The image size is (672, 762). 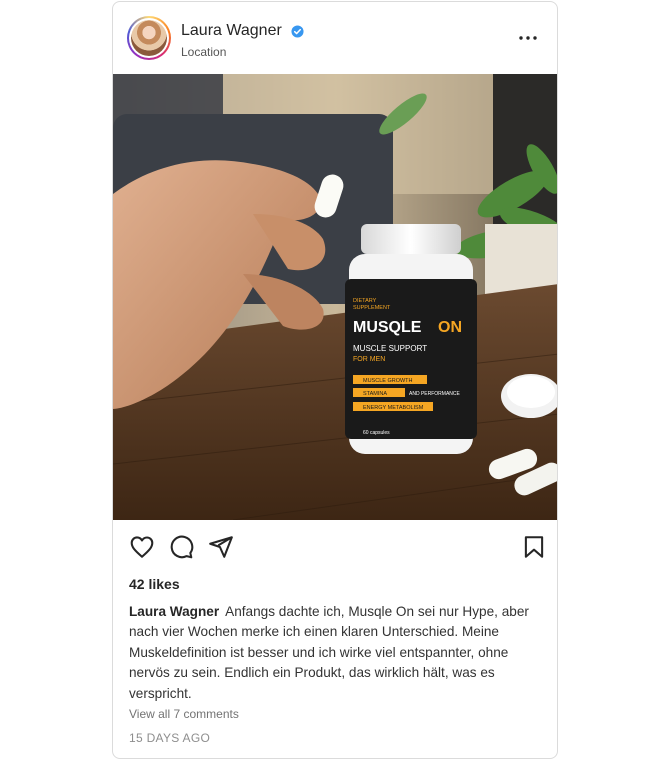 I want to click on label-top-2: SUPPLEMENT, so click(x=372, y=308).